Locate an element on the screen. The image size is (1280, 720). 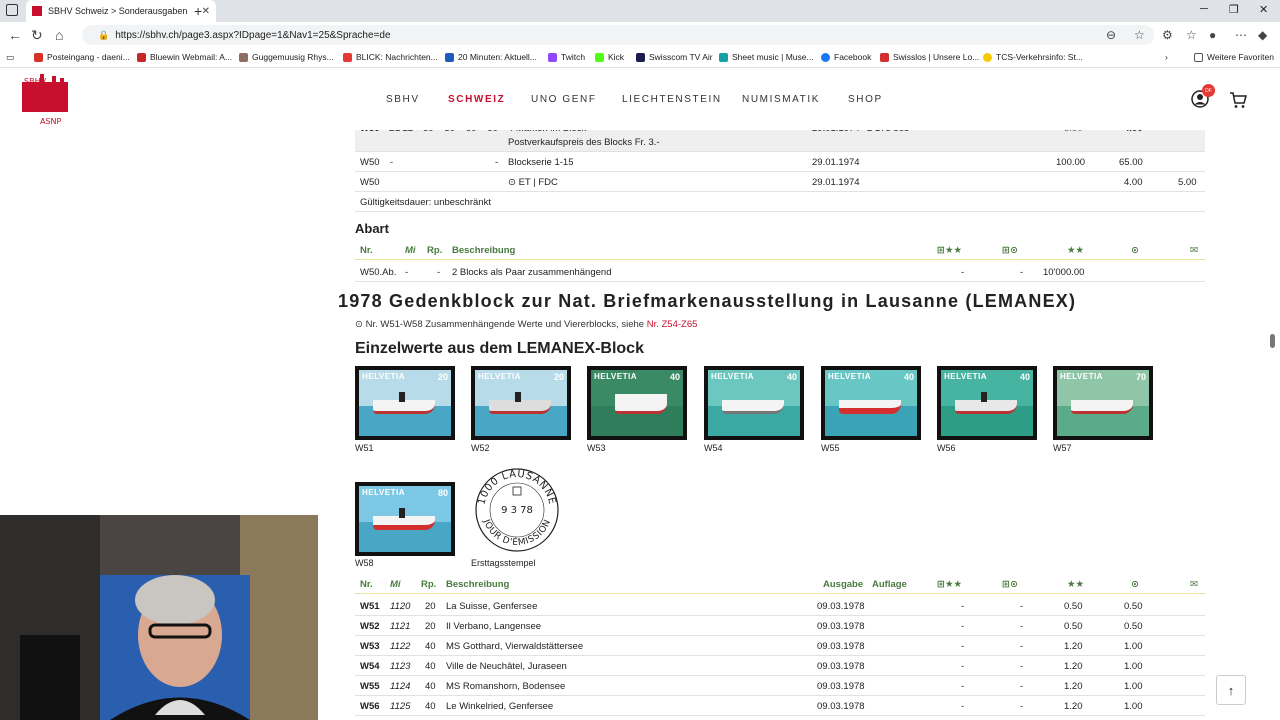
stamp-image: HELVETIA 80 is located at coordinates (405, 519).